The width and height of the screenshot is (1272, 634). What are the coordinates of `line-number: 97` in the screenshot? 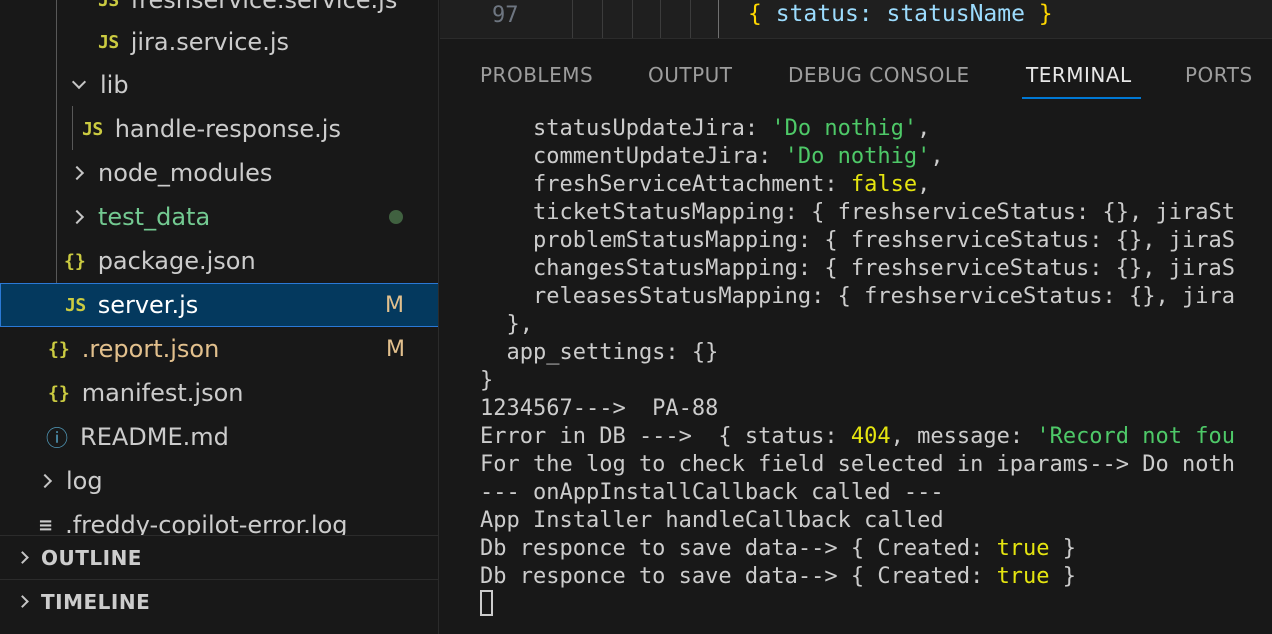 It's located at (505, 15).